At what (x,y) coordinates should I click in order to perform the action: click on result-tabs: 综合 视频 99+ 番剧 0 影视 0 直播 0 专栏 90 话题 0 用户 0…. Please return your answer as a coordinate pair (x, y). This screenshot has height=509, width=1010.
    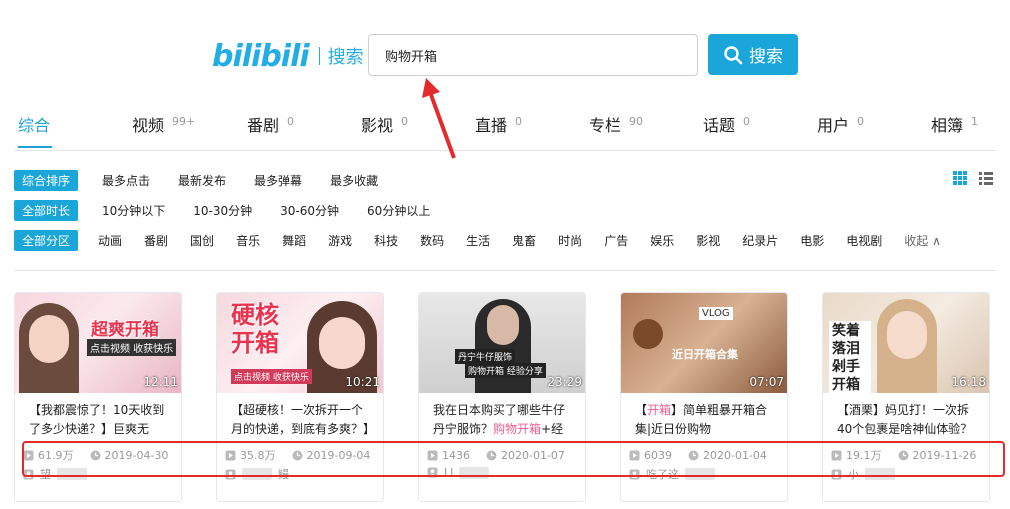
    Looking at the image, I should click on (508, 132).